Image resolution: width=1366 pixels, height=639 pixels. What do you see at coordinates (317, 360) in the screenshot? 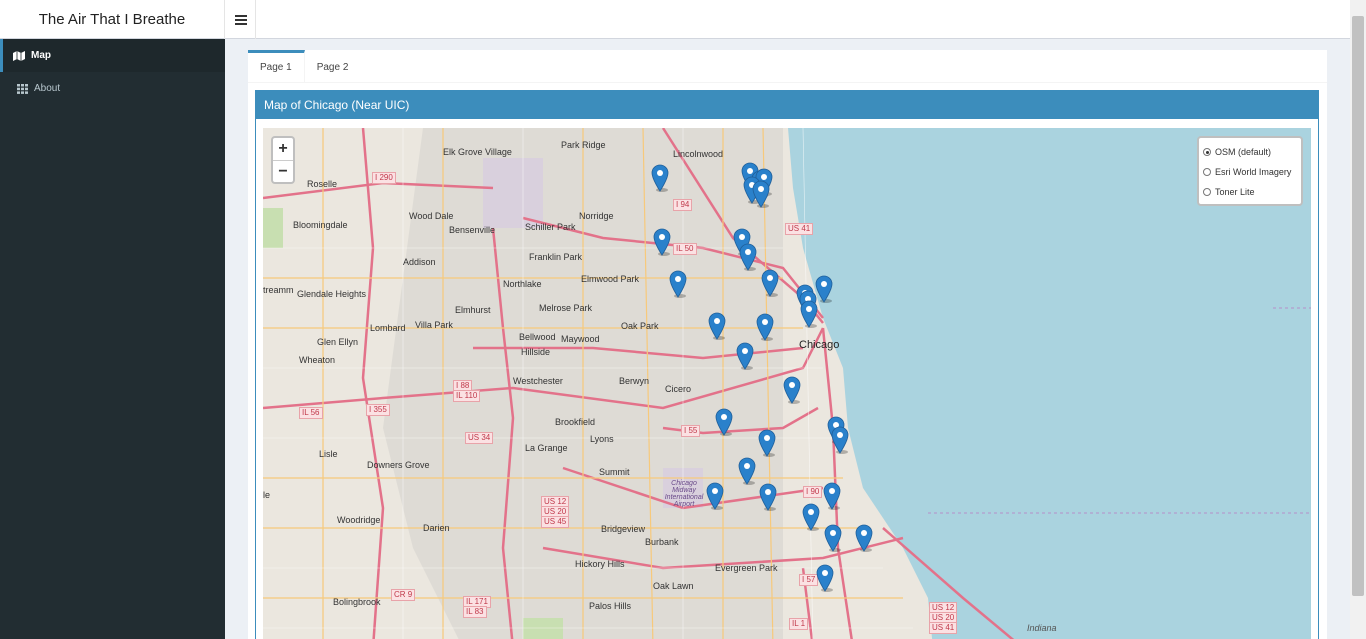
I see `place-label: Wheaton` at bounding box center [317, 360].